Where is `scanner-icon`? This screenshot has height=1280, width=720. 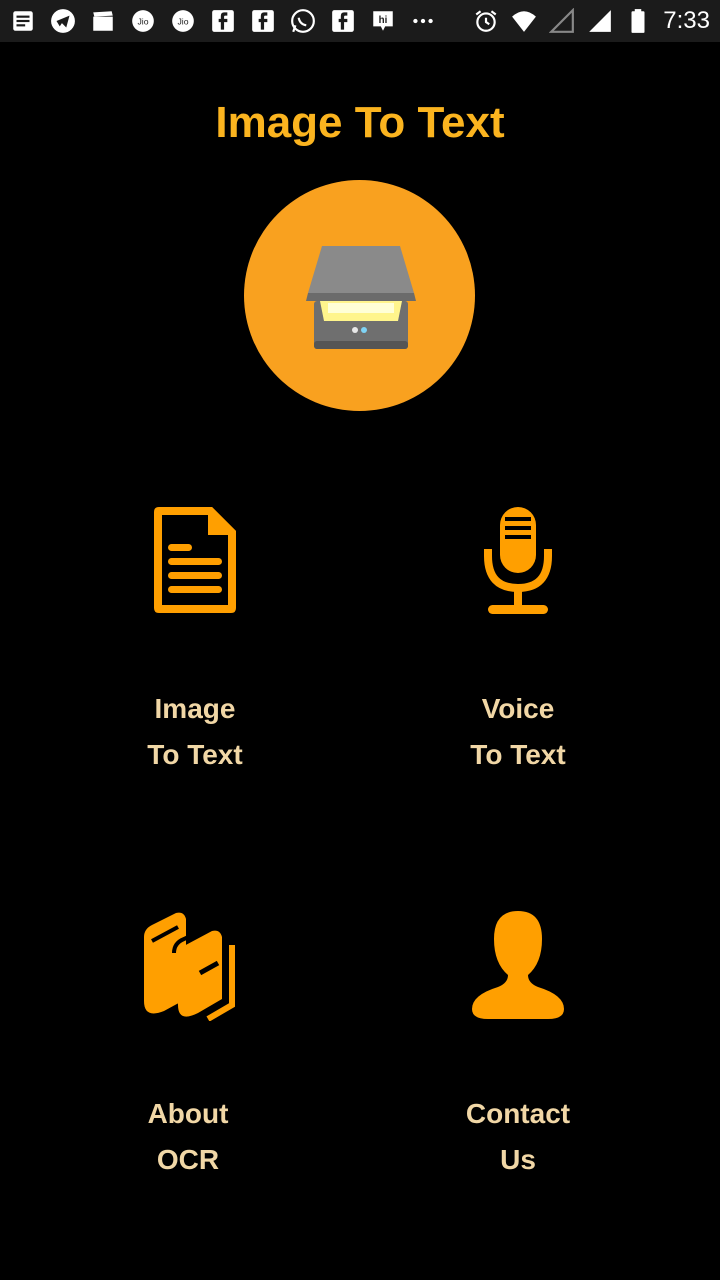
scanner-icon is located at coordinates (360, 297).